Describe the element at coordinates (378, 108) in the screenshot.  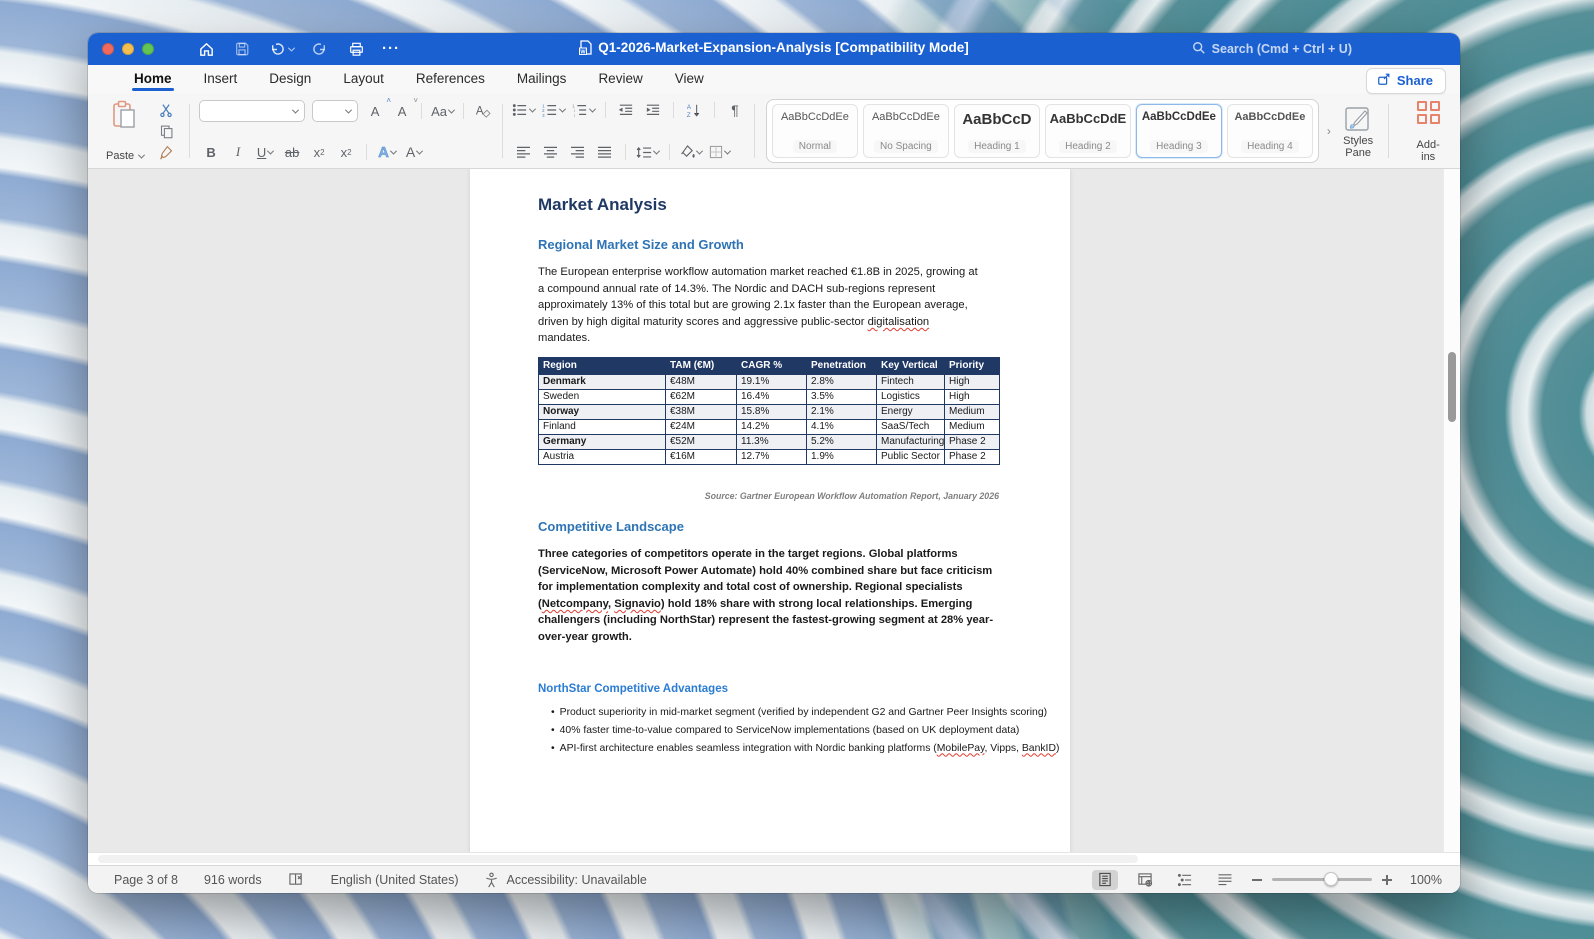
I see `grow-font-button: A ˄` at that location.